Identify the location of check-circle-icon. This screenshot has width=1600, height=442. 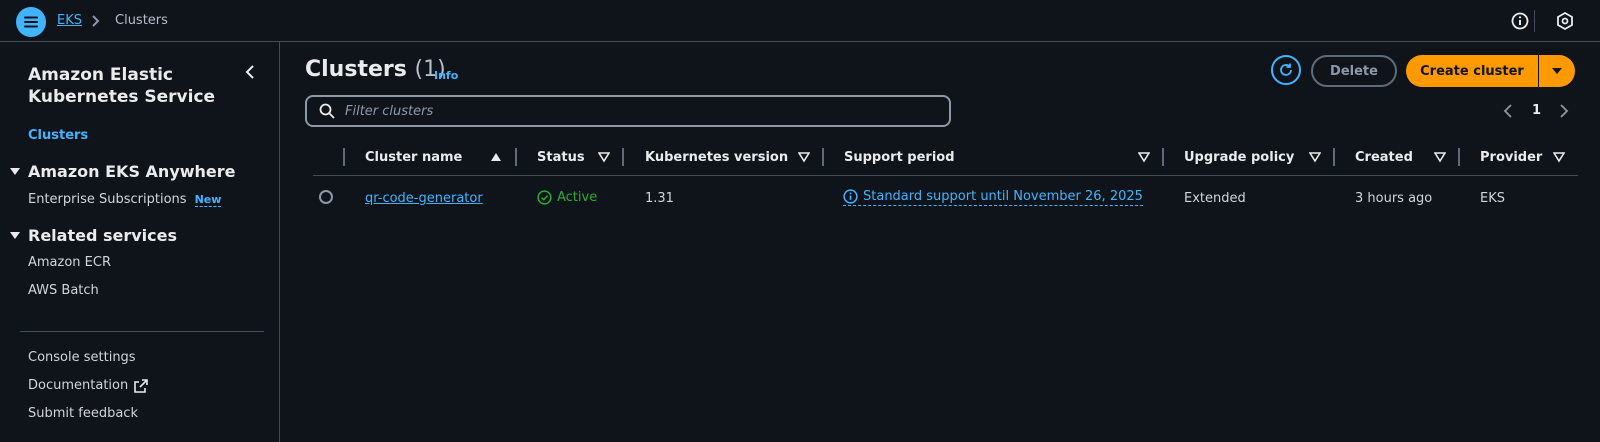
(544, 197).